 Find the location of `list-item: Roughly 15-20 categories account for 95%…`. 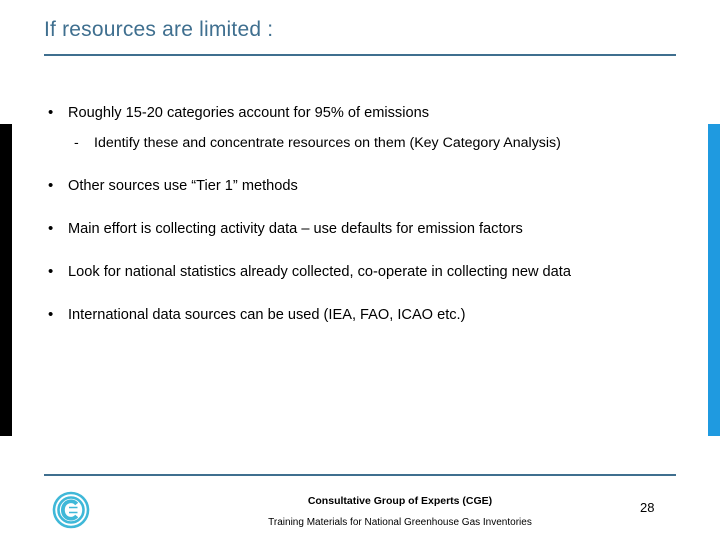

list-item: Roughly 15-20 categories account for 95%… is located at coordinates (364, 128).